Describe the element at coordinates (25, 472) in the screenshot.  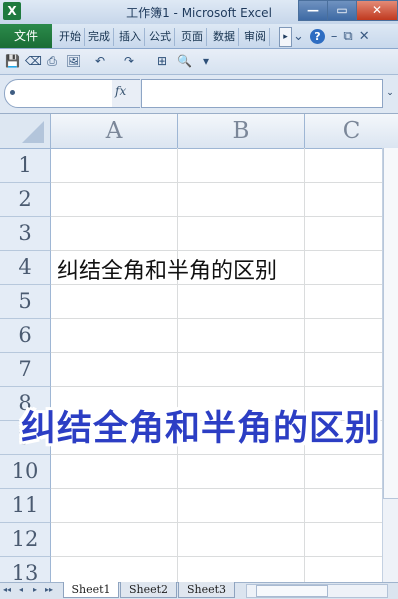
I see `row-header-10: 10` at that location.